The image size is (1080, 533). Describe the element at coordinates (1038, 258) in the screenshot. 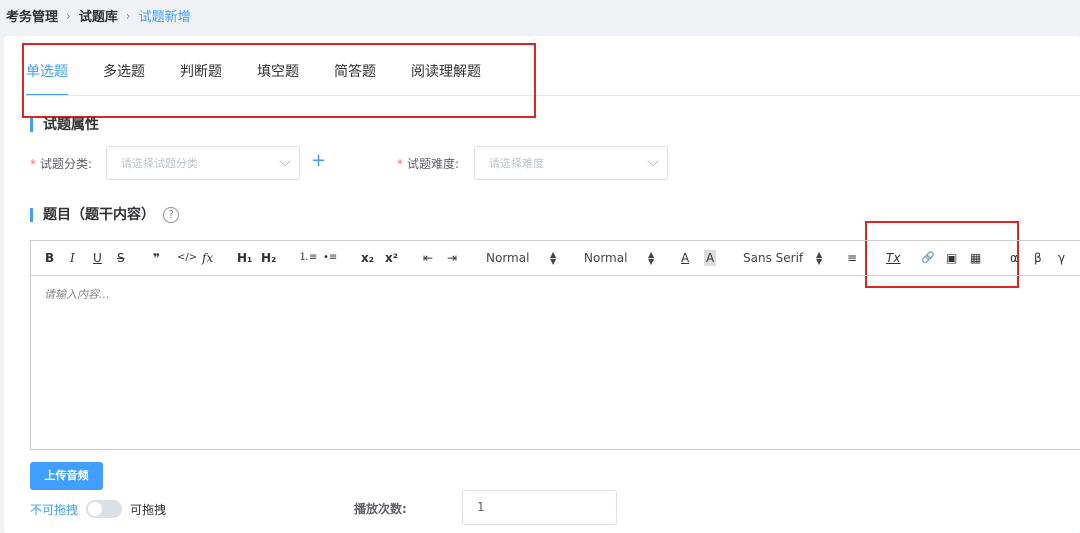

I see `beta-button: β` at that location.